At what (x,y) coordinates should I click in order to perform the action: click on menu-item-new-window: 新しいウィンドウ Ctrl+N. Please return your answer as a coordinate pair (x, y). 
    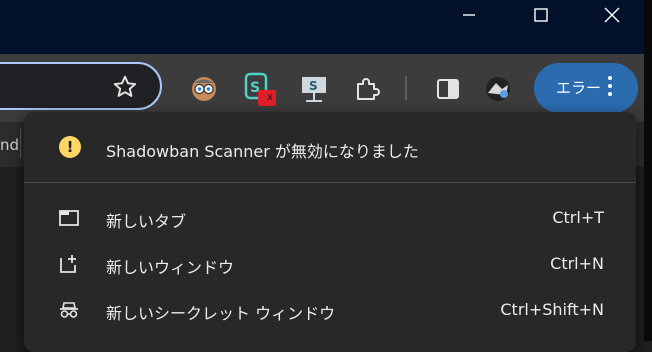
    Looking at the image, I should click on (330, 264).